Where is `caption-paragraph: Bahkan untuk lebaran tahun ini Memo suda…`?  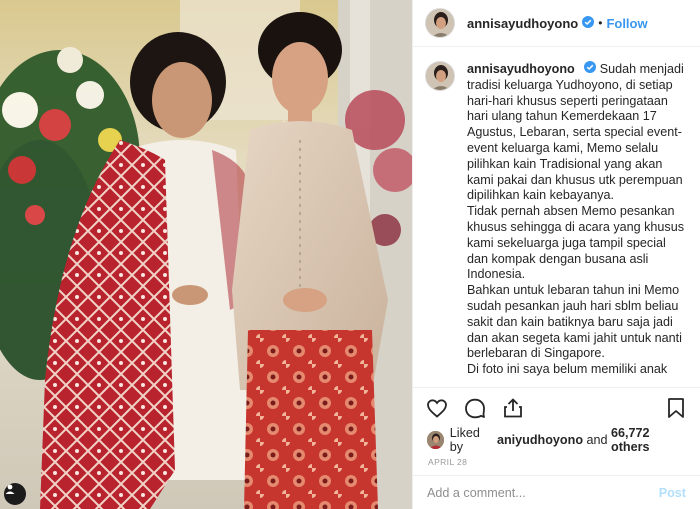
caption-paragraph: Bahkan untuk lebaran tahun ini Memo suda… is located at coordinates (574, 322).